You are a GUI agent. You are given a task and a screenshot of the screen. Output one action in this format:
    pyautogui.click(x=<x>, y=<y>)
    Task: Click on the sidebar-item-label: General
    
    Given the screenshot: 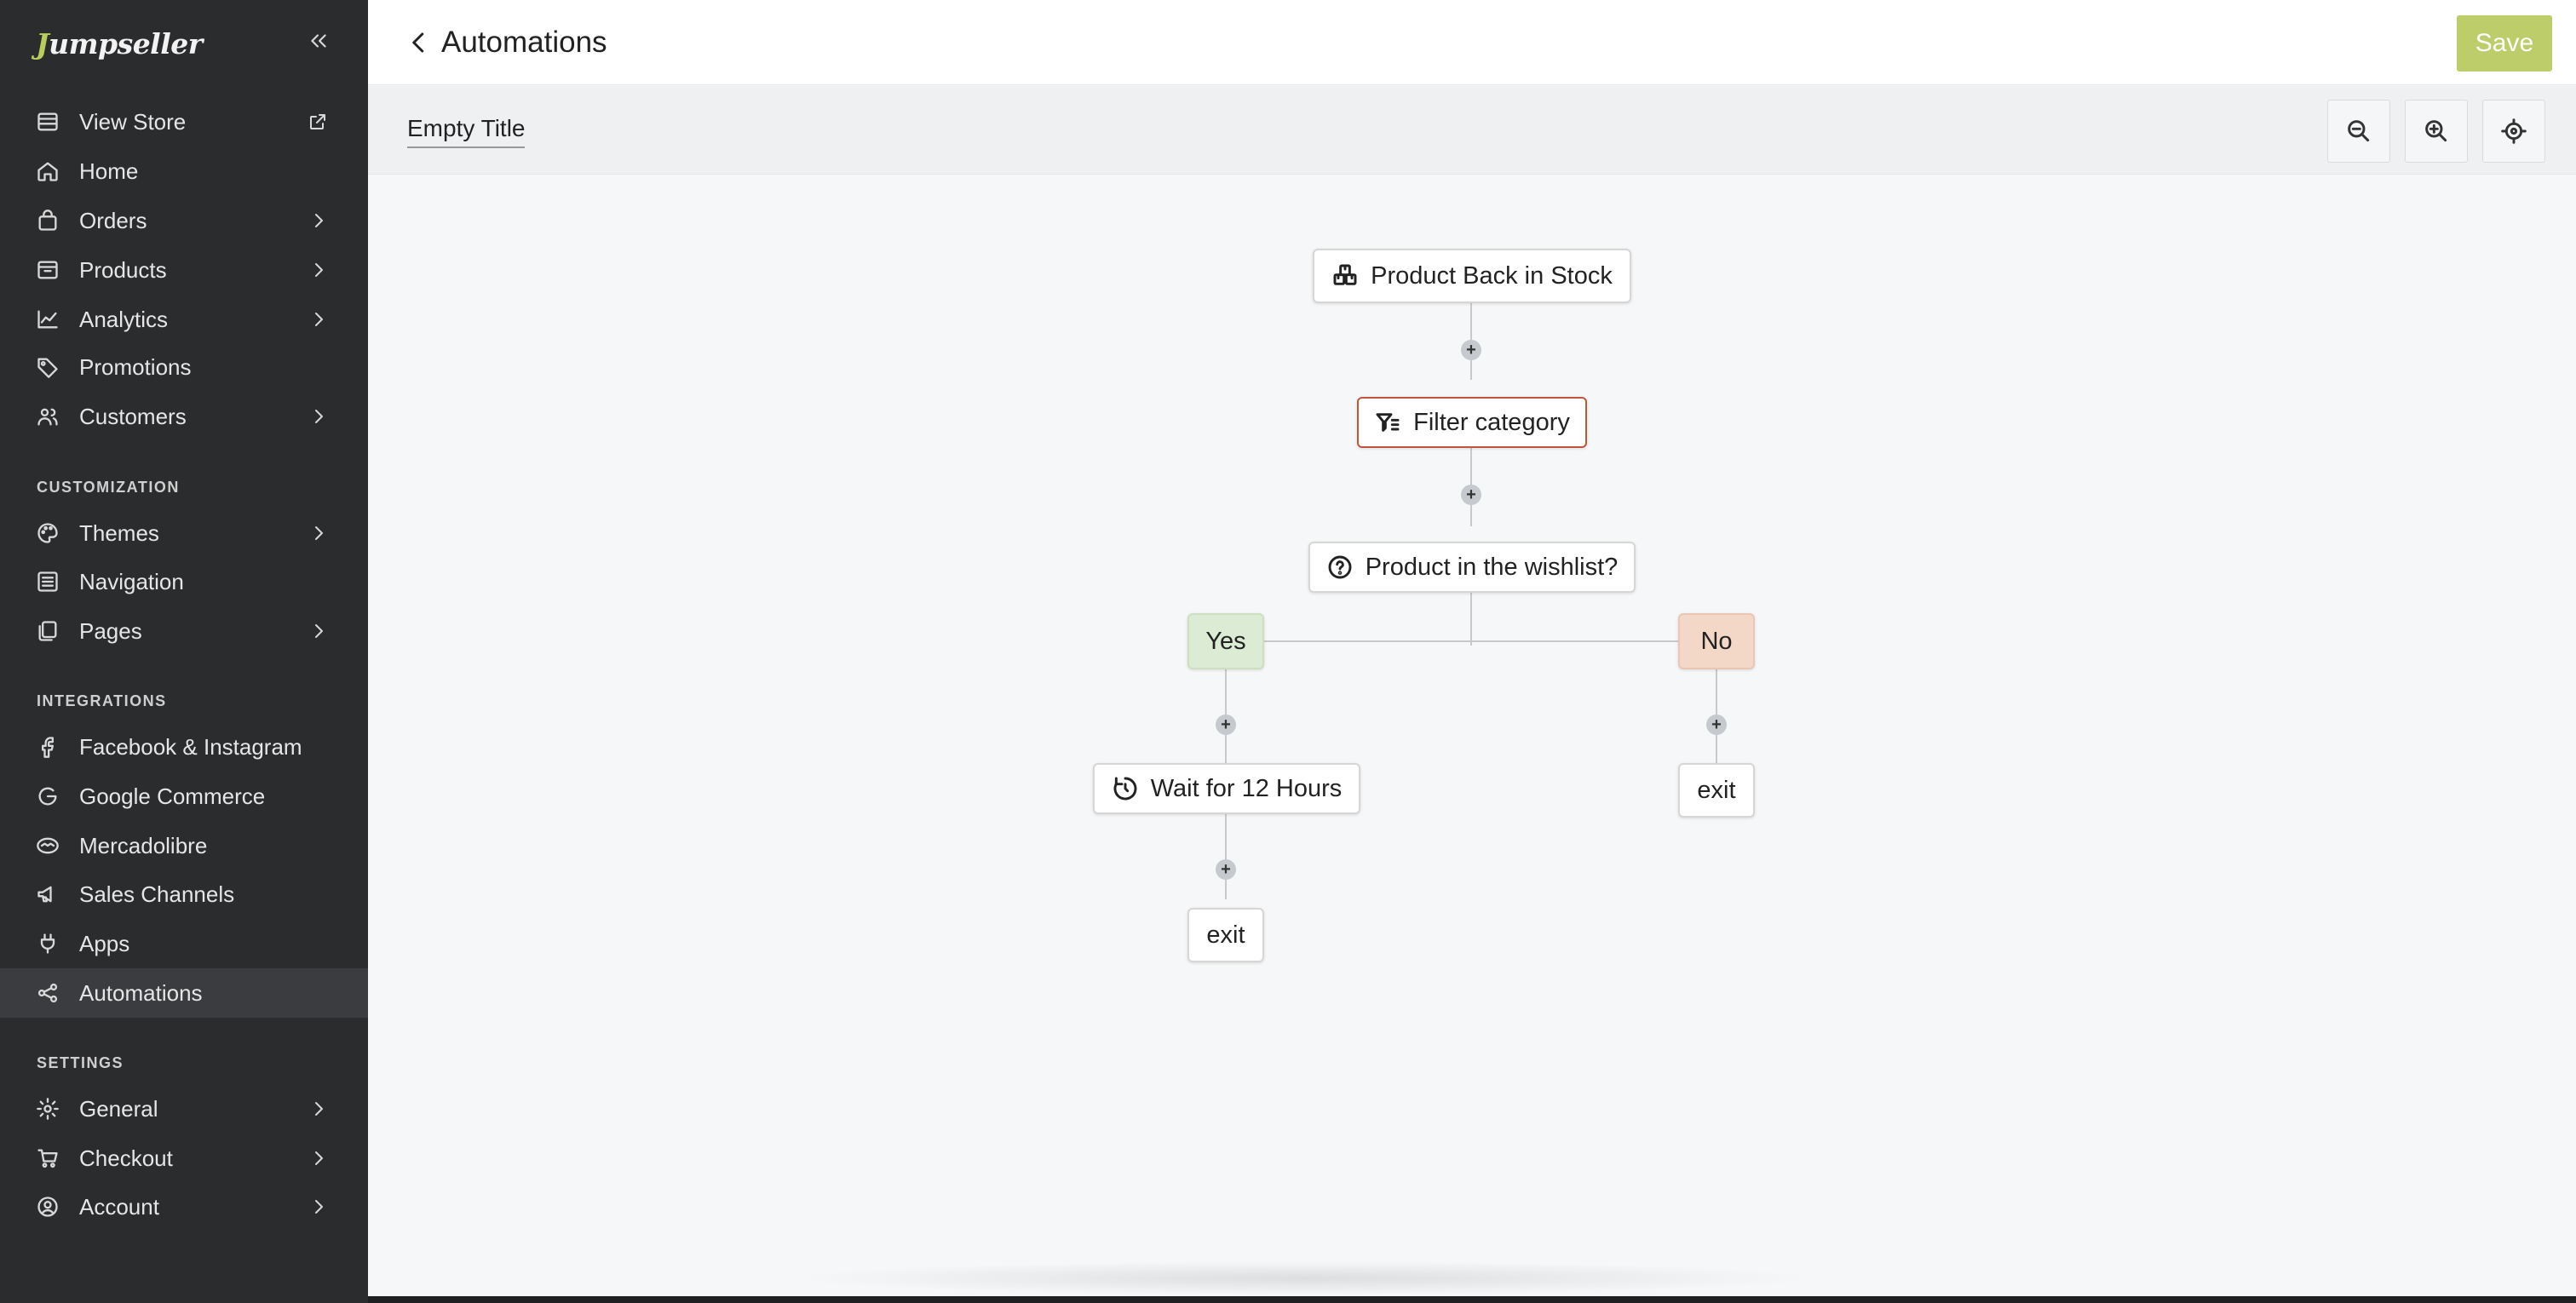 What is the action you would take?
    pyautogui.click(x=119, y=1108)
    